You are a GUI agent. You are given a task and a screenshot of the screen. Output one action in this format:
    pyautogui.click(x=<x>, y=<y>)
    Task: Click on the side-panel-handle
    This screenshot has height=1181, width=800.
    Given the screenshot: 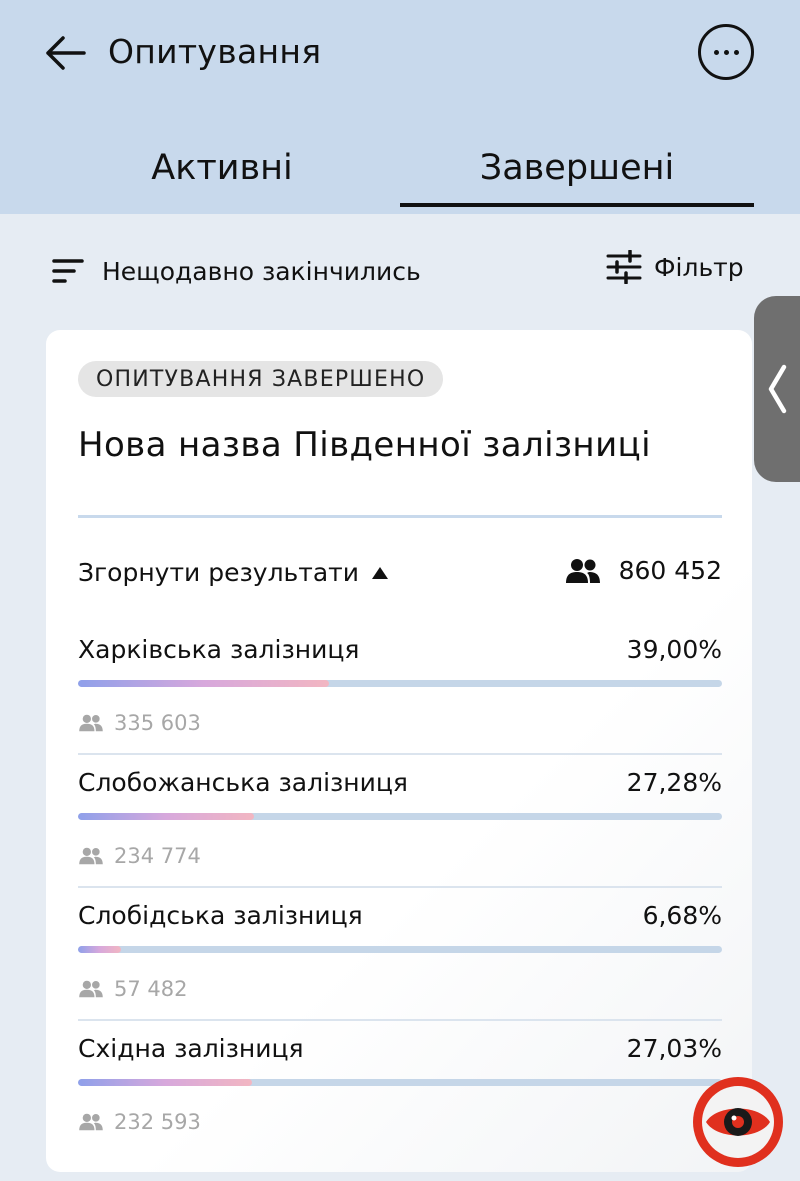 What is the action you would take?
    pyautogui.click(x=777, y=389)
    